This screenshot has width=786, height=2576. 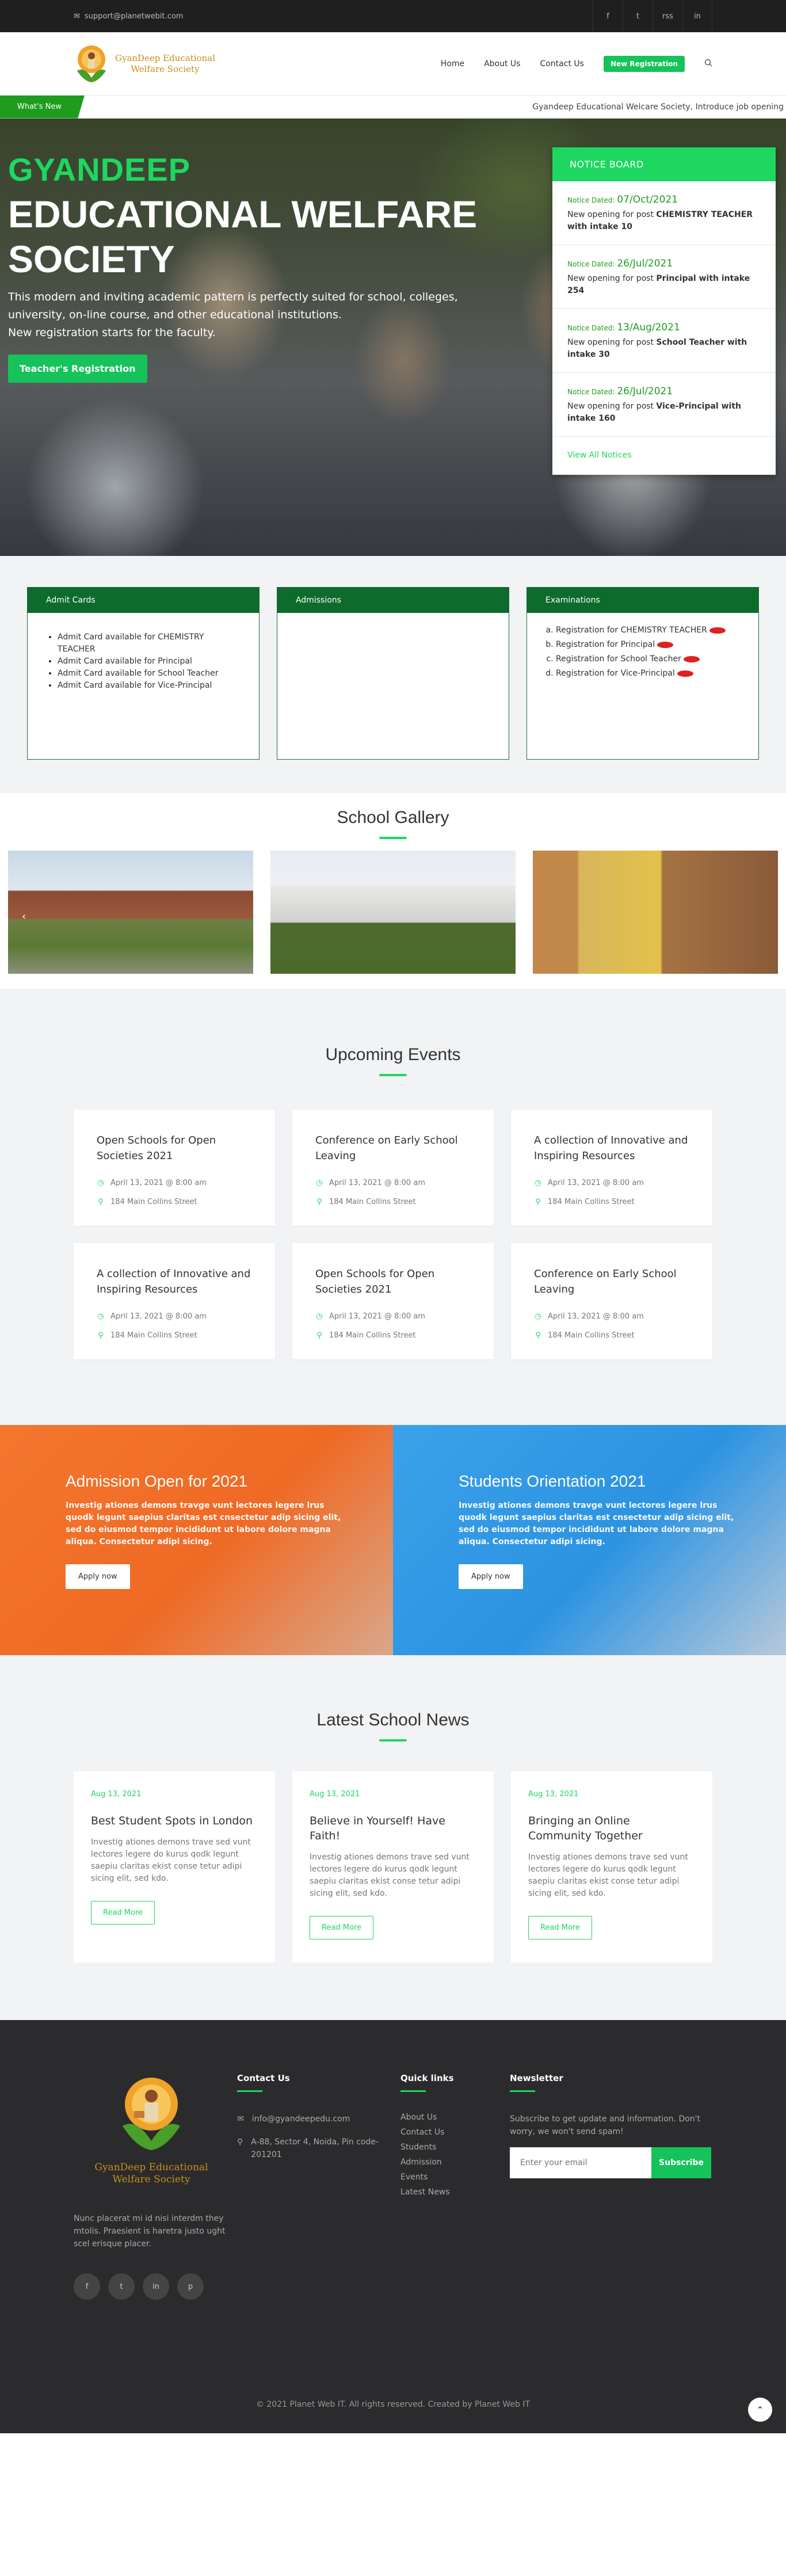 I want to click on list-item: Registration for CHEMISTRY TEACHER, so click(x=648, y=630).